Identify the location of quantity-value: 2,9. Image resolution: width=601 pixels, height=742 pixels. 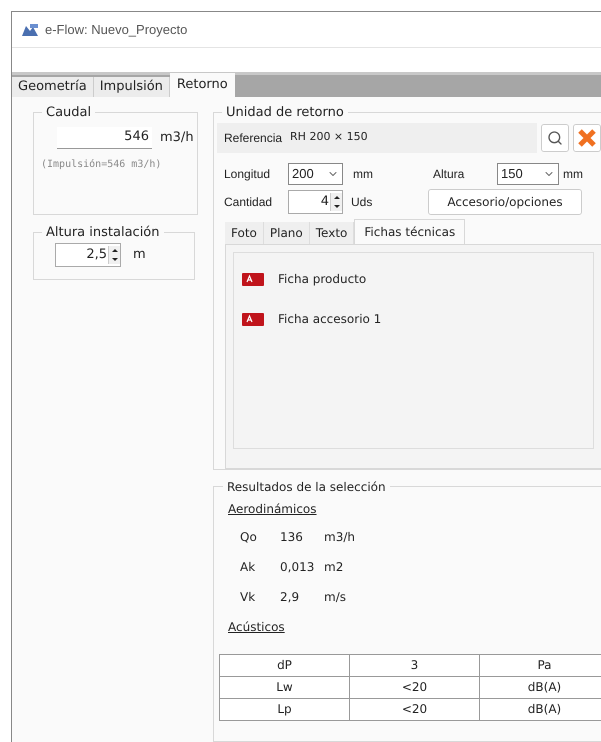
(290, 597).